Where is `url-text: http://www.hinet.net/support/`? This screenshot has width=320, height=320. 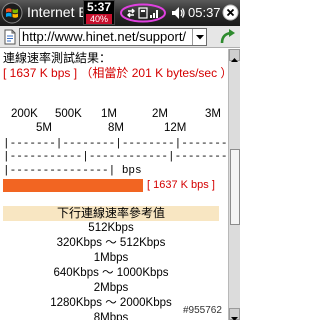
url-text: http://www.hinet.net/support/ is located at coordinates (104, 36).